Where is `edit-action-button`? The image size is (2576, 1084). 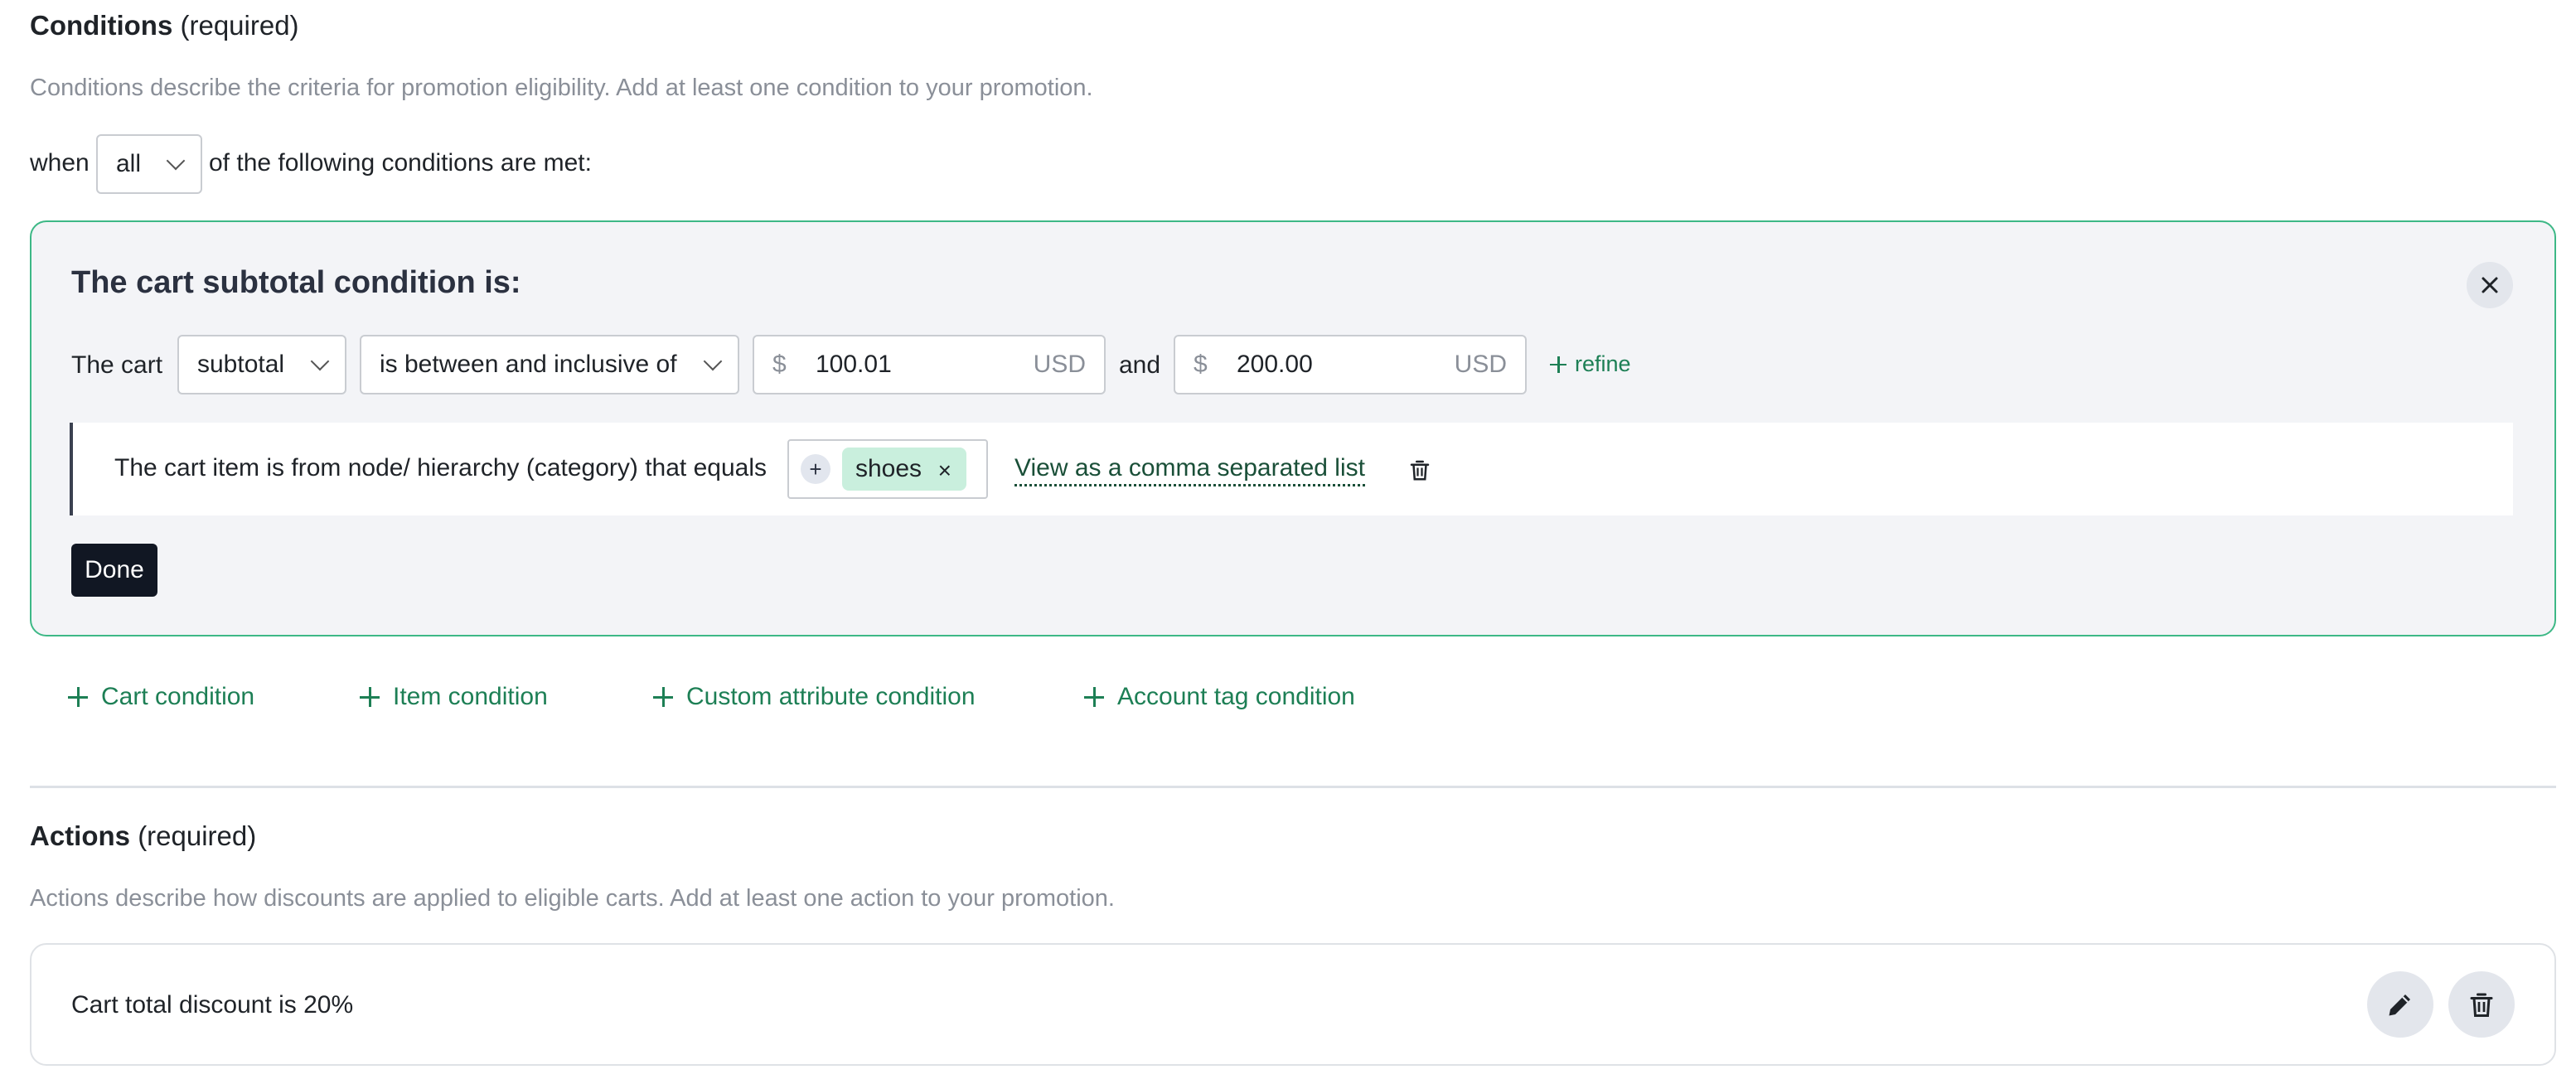 edit-action-button is located at coordinates (2400, 1004).